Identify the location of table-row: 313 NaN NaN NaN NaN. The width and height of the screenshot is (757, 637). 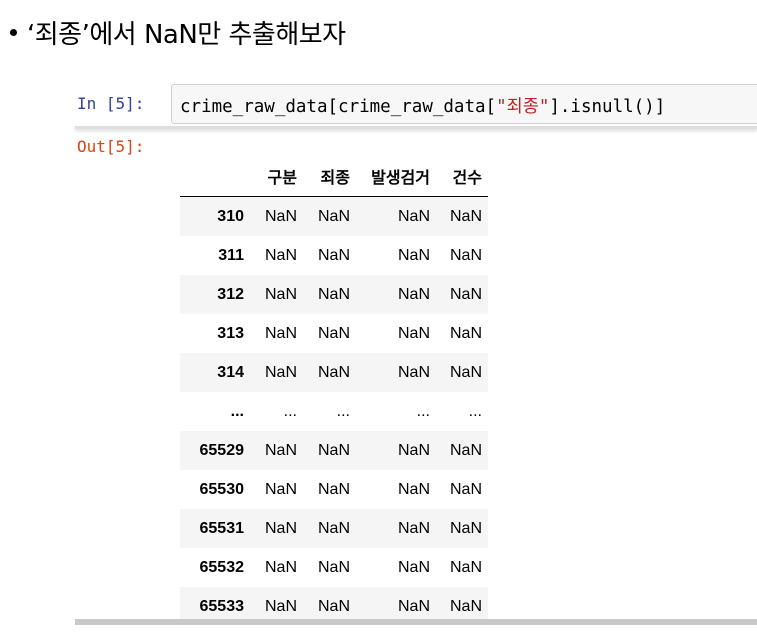
(334, 333).